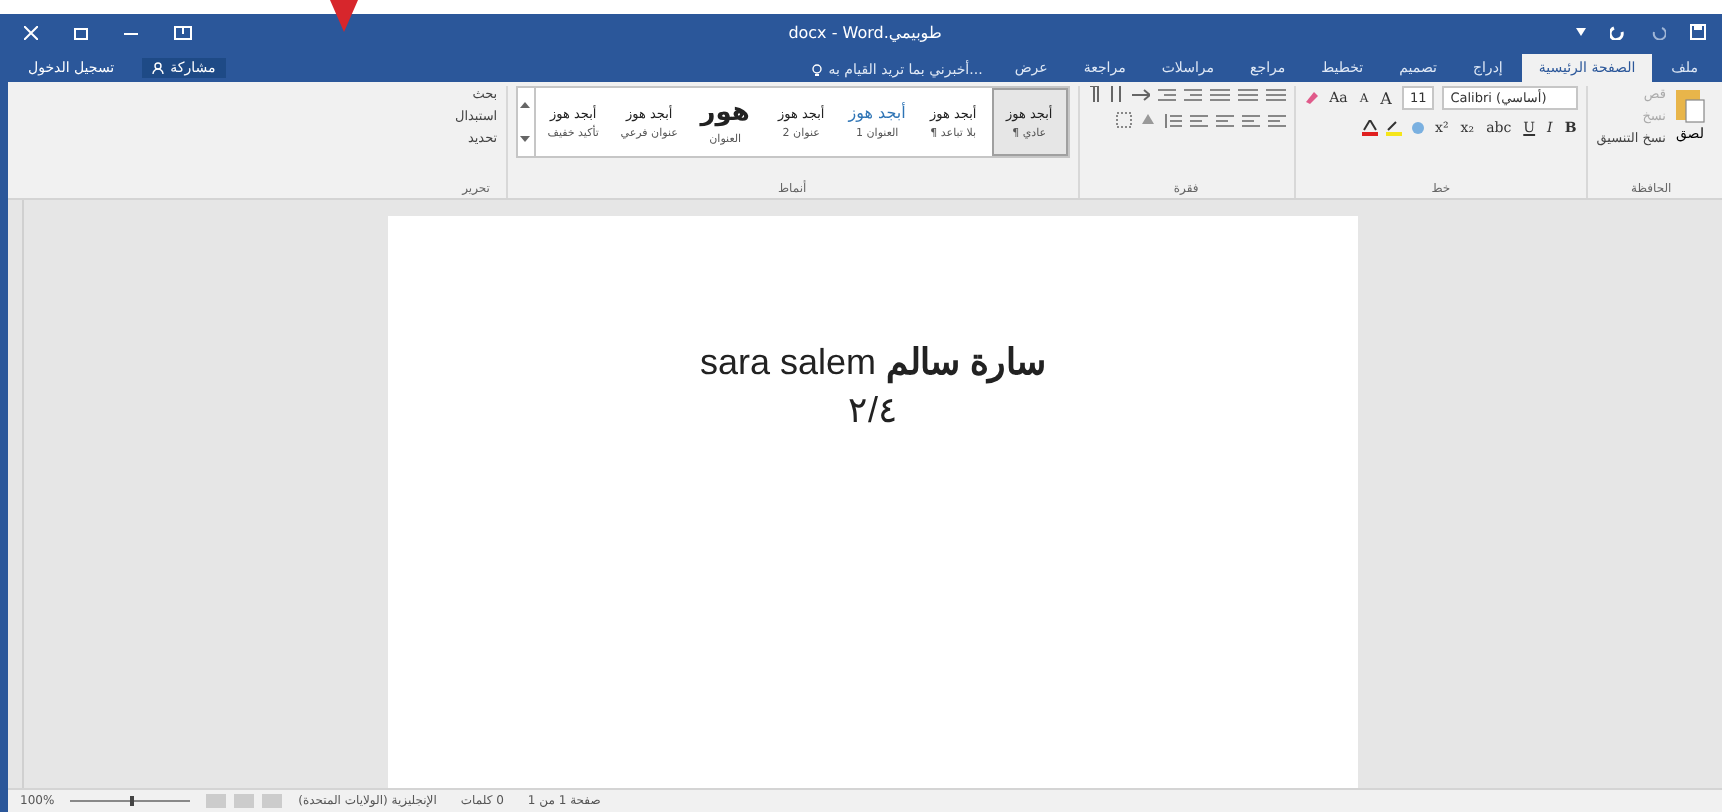  What do you see at coordinates (1581, 32) in the screenshot?
I see `dropdown-icon` at bounding box center [1581, 32].